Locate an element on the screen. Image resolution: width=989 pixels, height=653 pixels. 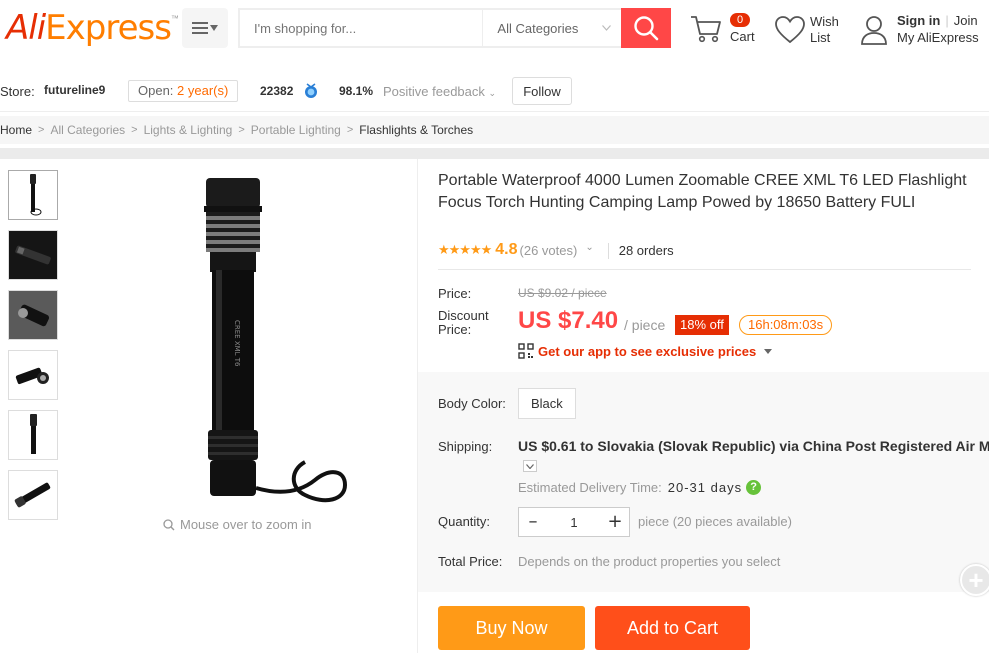
cart-label: Cart is located at coordinates (742, 36).